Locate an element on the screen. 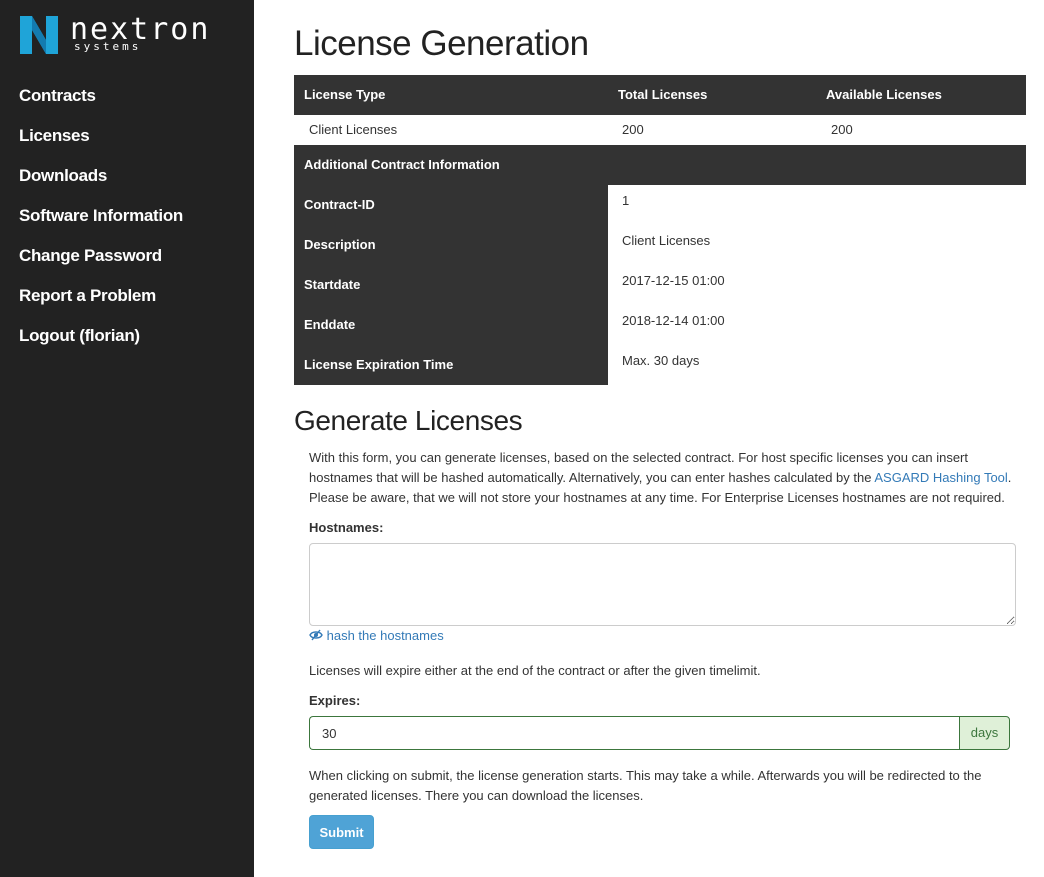 Image resolution: width=1044 pixels, height=877 pixels. page-title: License Generation is located at coordinates (441, 43).